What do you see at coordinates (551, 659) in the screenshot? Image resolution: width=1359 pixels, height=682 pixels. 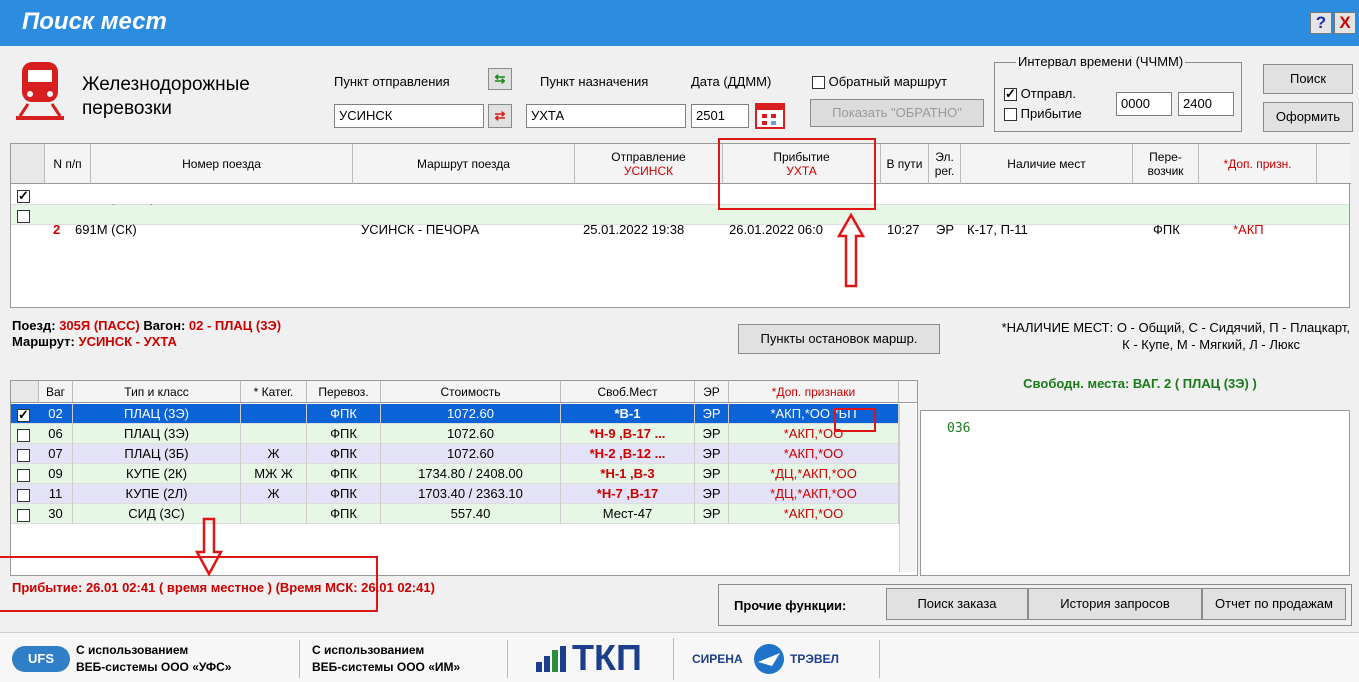 I see `tkp-logo-icon` at bounding box center [551, 659].